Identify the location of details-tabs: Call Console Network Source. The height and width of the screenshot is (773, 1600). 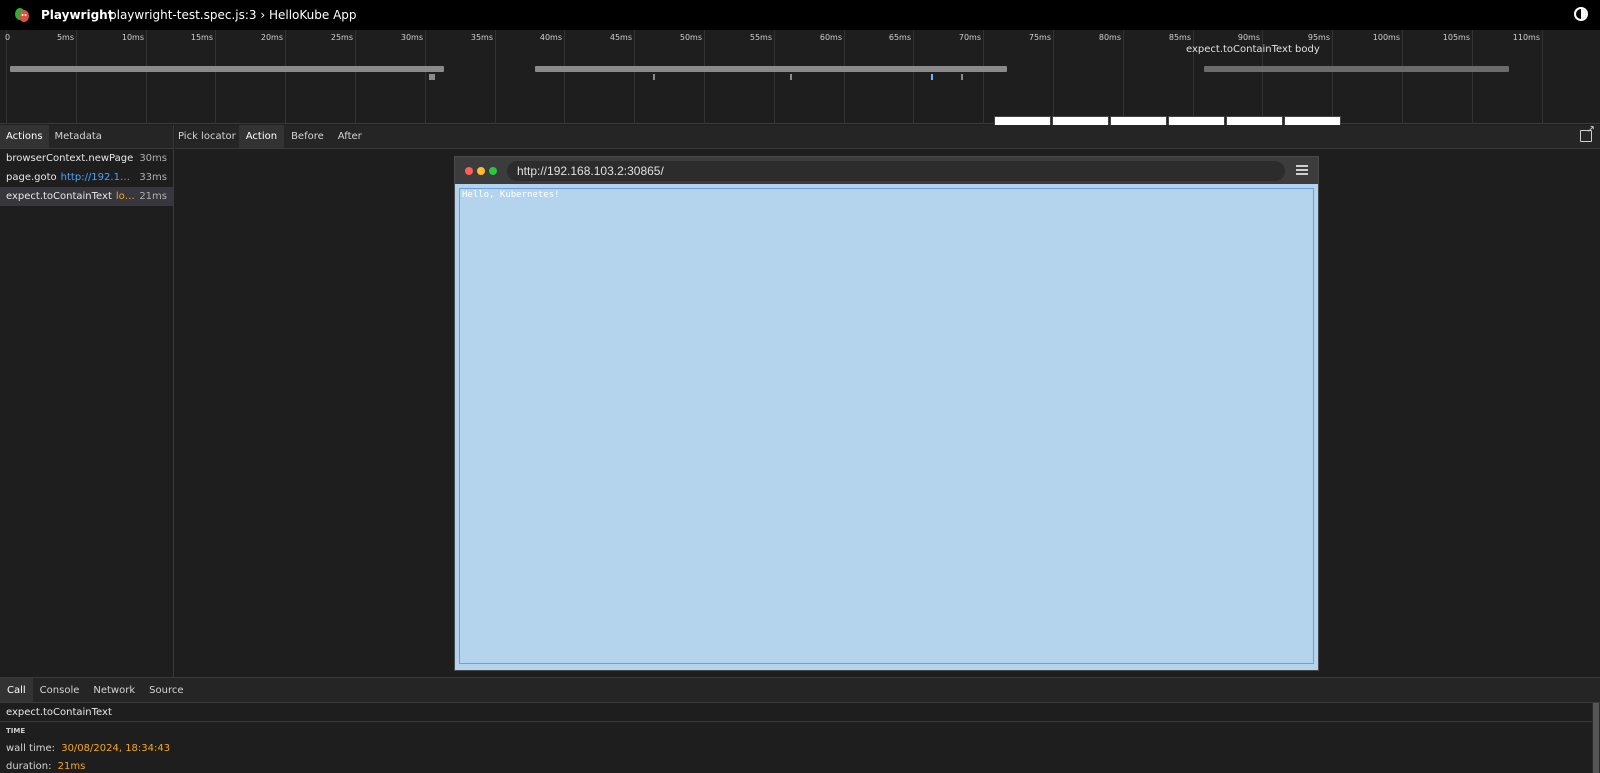
(800, 690).